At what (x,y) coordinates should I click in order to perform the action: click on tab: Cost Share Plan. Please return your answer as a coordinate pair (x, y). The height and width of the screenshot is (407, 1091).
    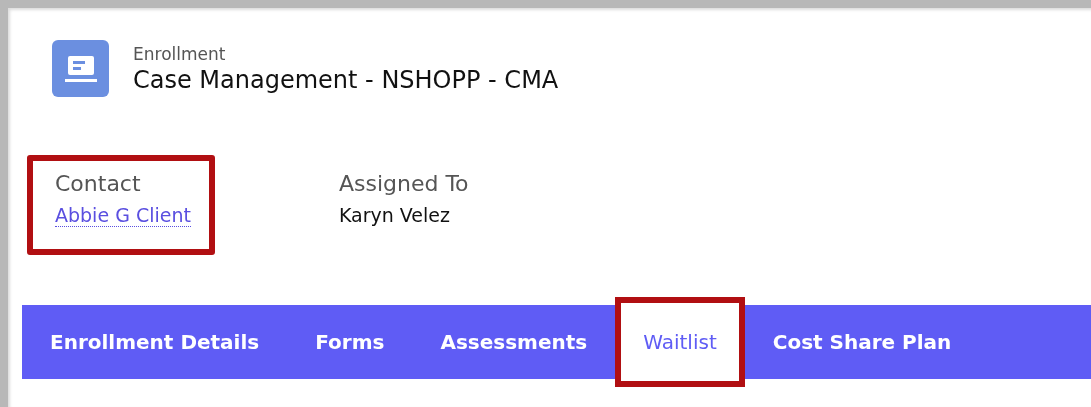
    Looking at the image, I should click on (862, 342).